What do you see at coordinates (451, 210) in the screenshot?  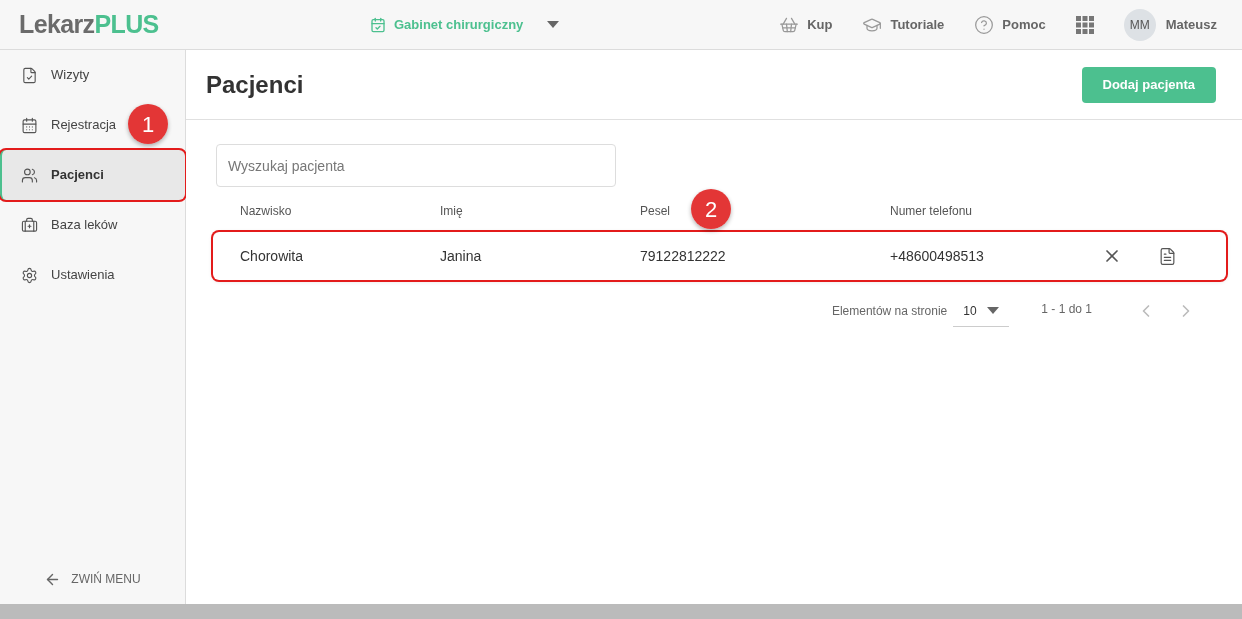 I see `column-header: Imię` at bounding box center [451, 210].